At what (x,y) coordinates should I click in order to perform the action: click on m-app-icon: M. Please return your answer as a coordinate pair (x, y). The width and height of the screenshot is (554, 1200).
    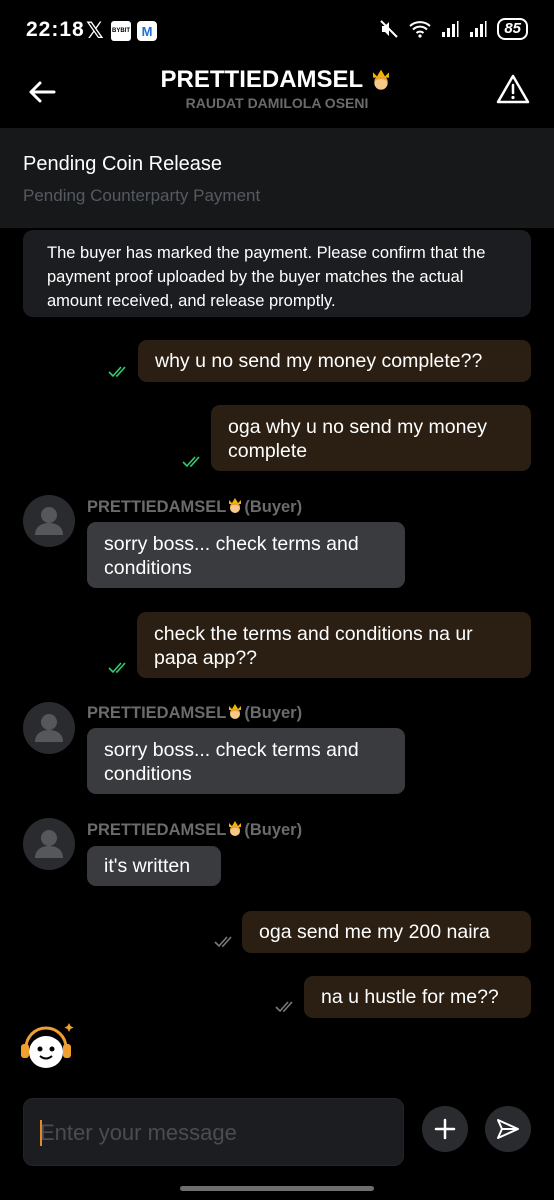
    Looking at the image, I should click on (147, 31).